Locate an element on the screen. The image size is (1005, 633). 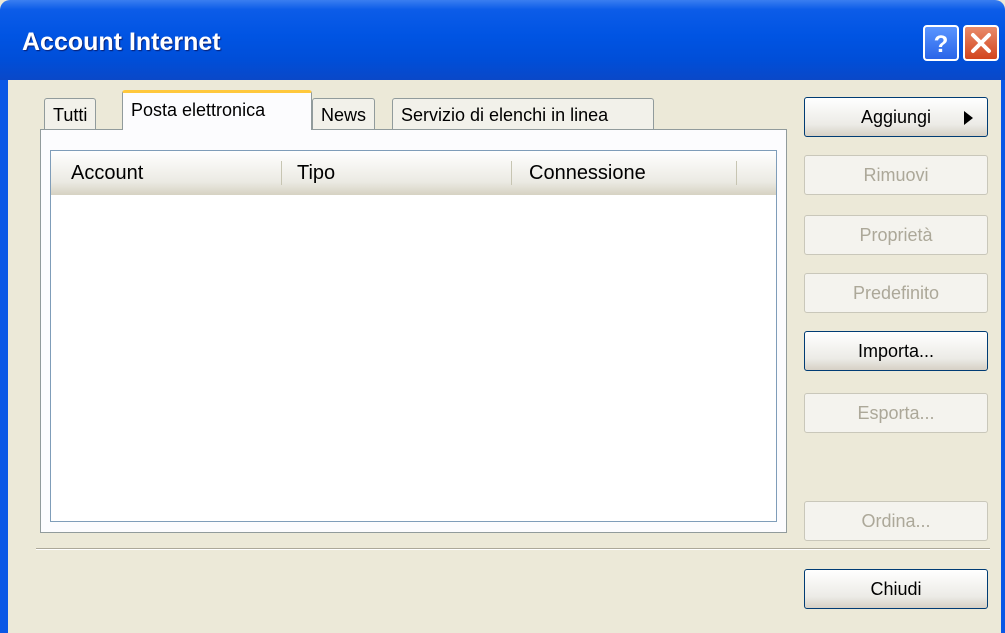
help-icon: ? is located at coordinates (941, 44).